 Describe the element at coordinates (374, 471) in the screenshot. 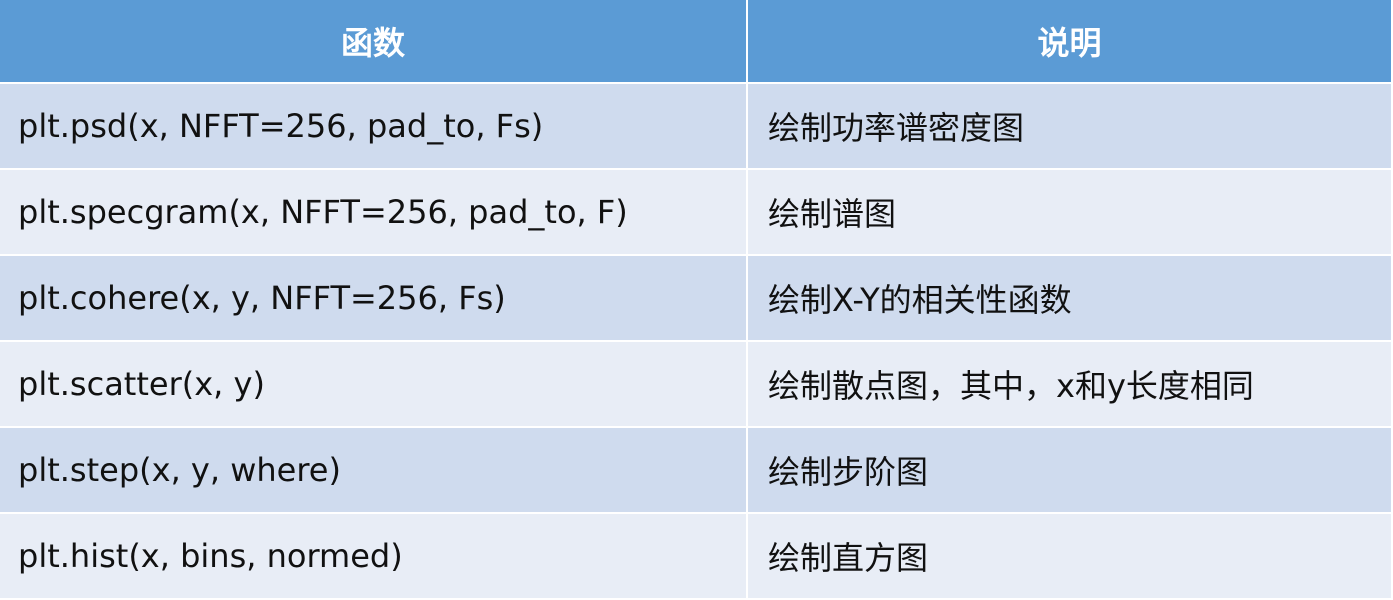

I see `function-cell: plt.step(x, y, where)` at that location.